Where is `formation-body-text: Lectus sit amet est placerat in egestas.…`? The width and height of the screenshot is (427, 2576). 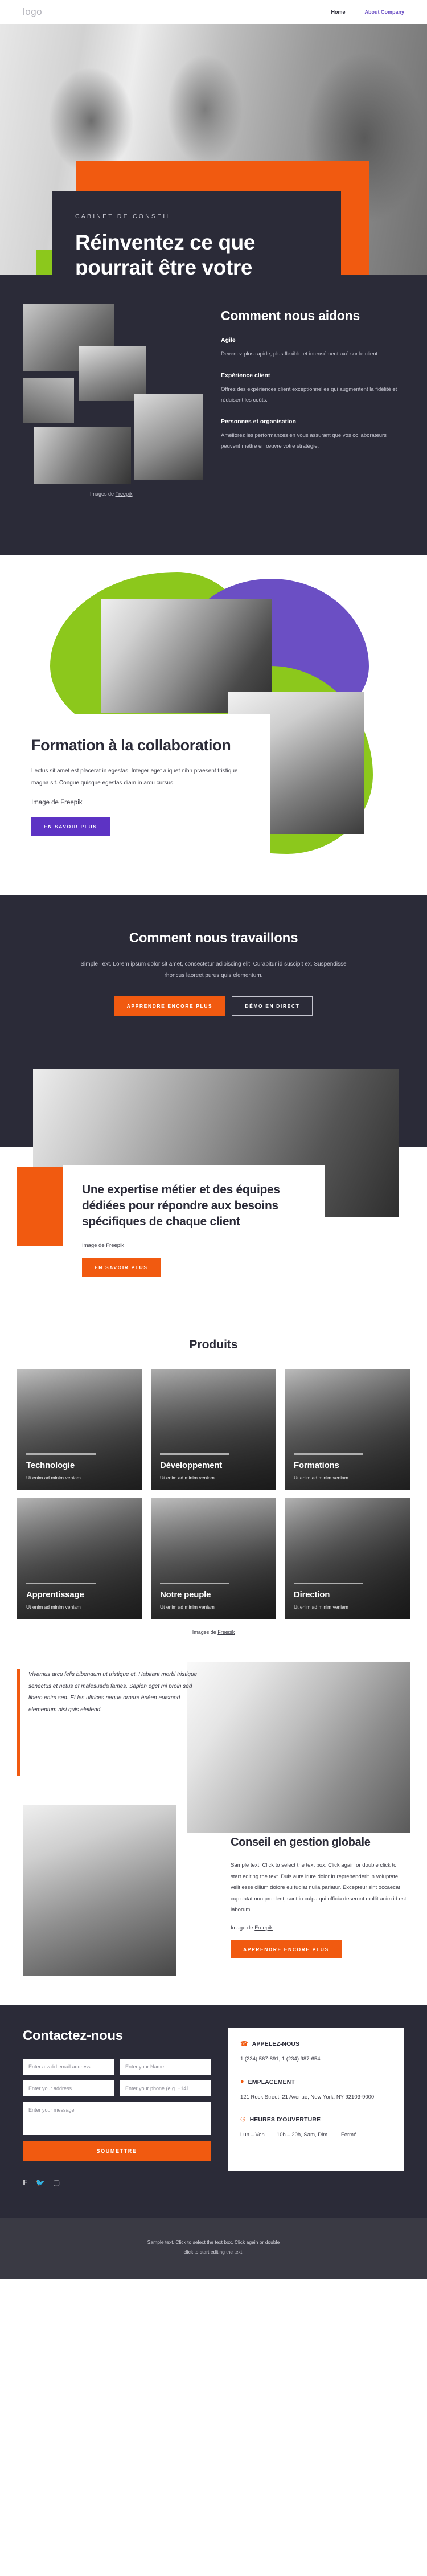
formation-body-text: Lectus sit amet est placerat in egestas.… is located at coordinates (134, 777).